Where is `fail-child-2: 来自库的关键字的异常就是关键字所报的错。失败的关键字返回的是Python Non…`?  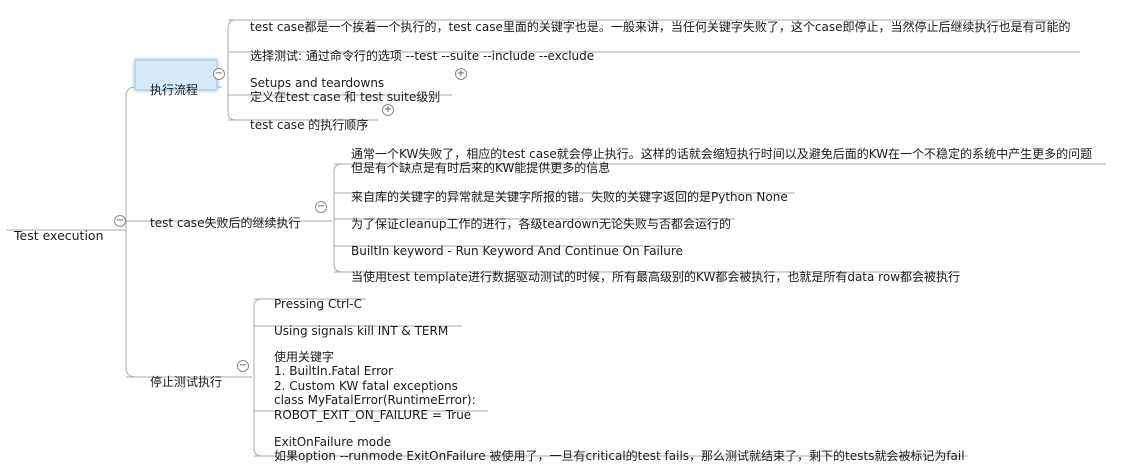
fail-child-2: 来自库的关键字的异常就是关键字所报的错。失败的关键字返回的是Python Non… is located at coordinates (569, 189).